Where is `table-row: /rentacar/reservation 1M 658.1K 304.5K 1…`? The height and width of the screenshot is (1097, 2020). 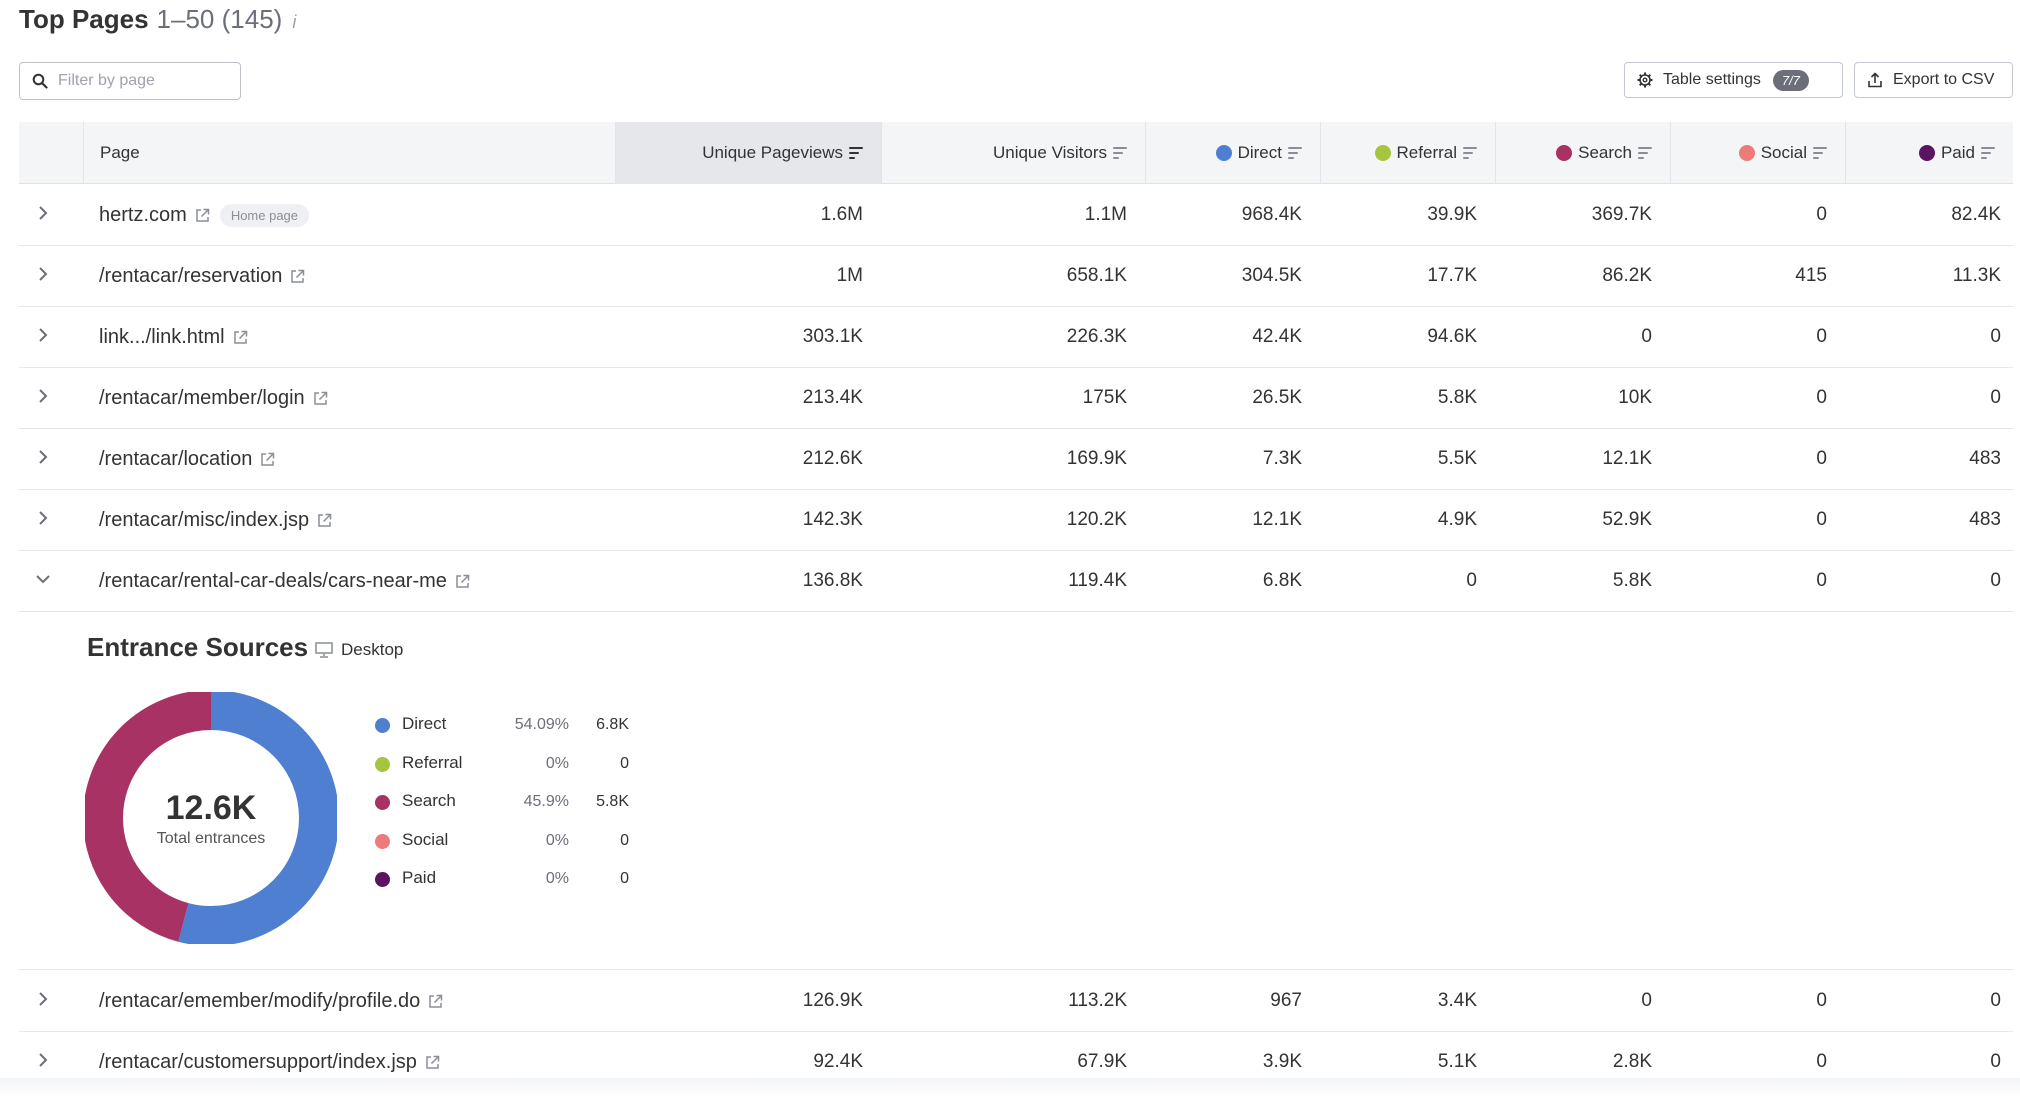
table-row: /rentacar/reservation 1M 658.1K 304.5K 1… is located at coordinates (1016, 276).